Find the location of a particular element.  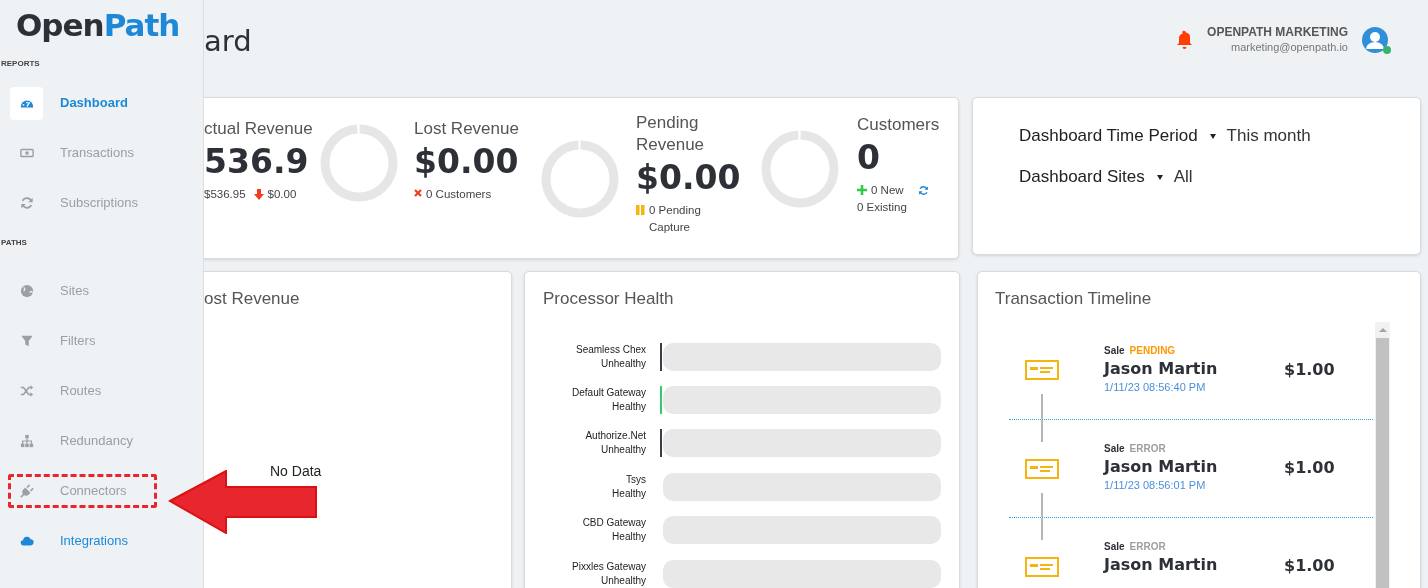

processor-name: Authorize.Net is located at coordinates (615, 436).